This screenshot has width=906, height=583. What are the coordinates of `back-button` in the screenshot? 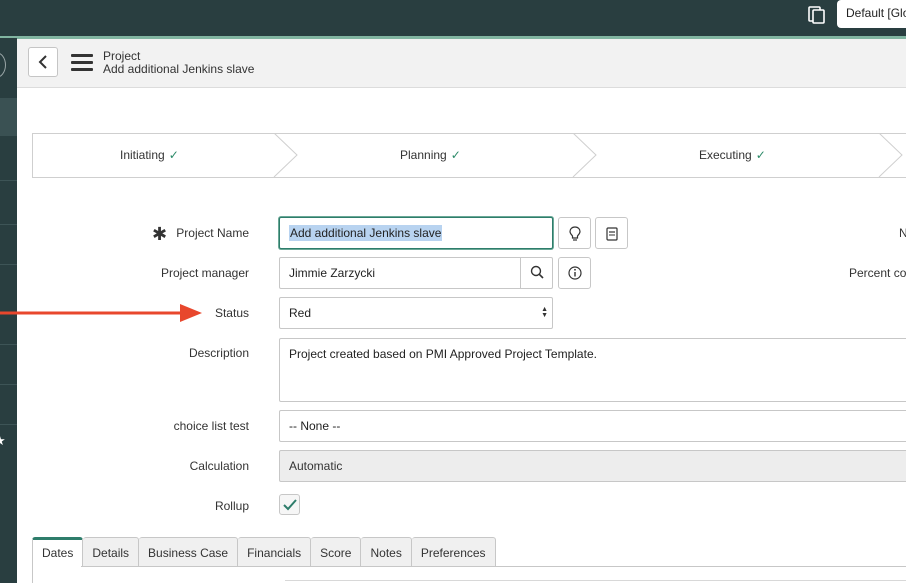 It's located at (43, 62).